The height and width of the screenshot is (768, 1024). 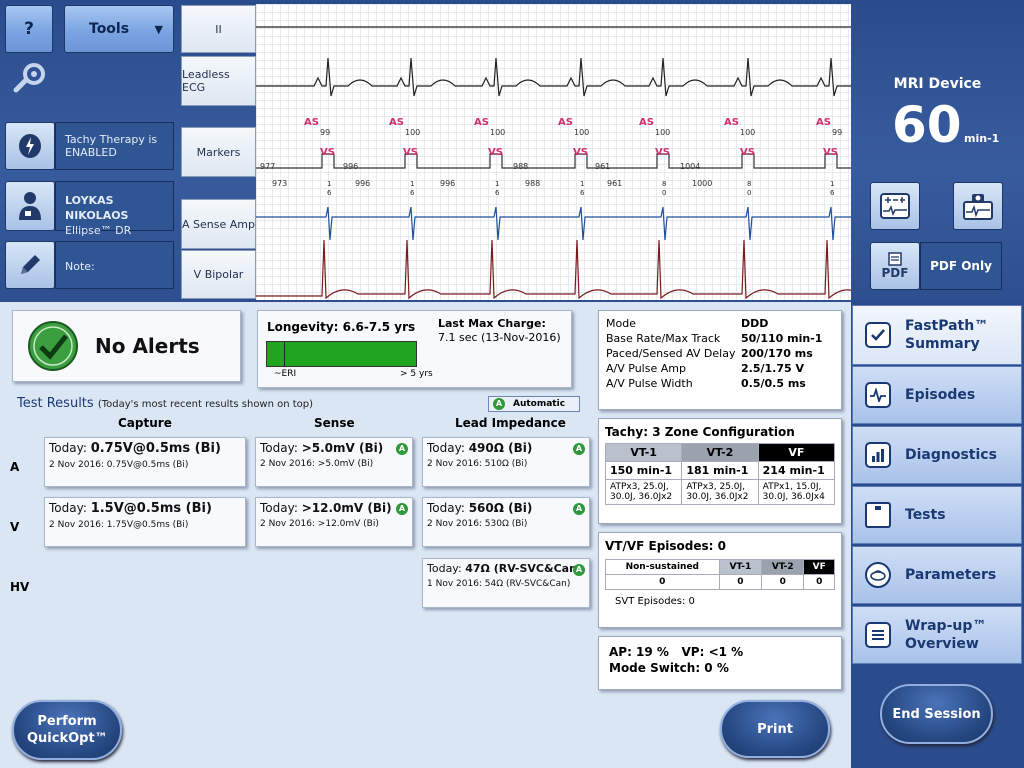 I want to click on zone-vt2-rate: 181 min-1, so click(x=720, y=470).